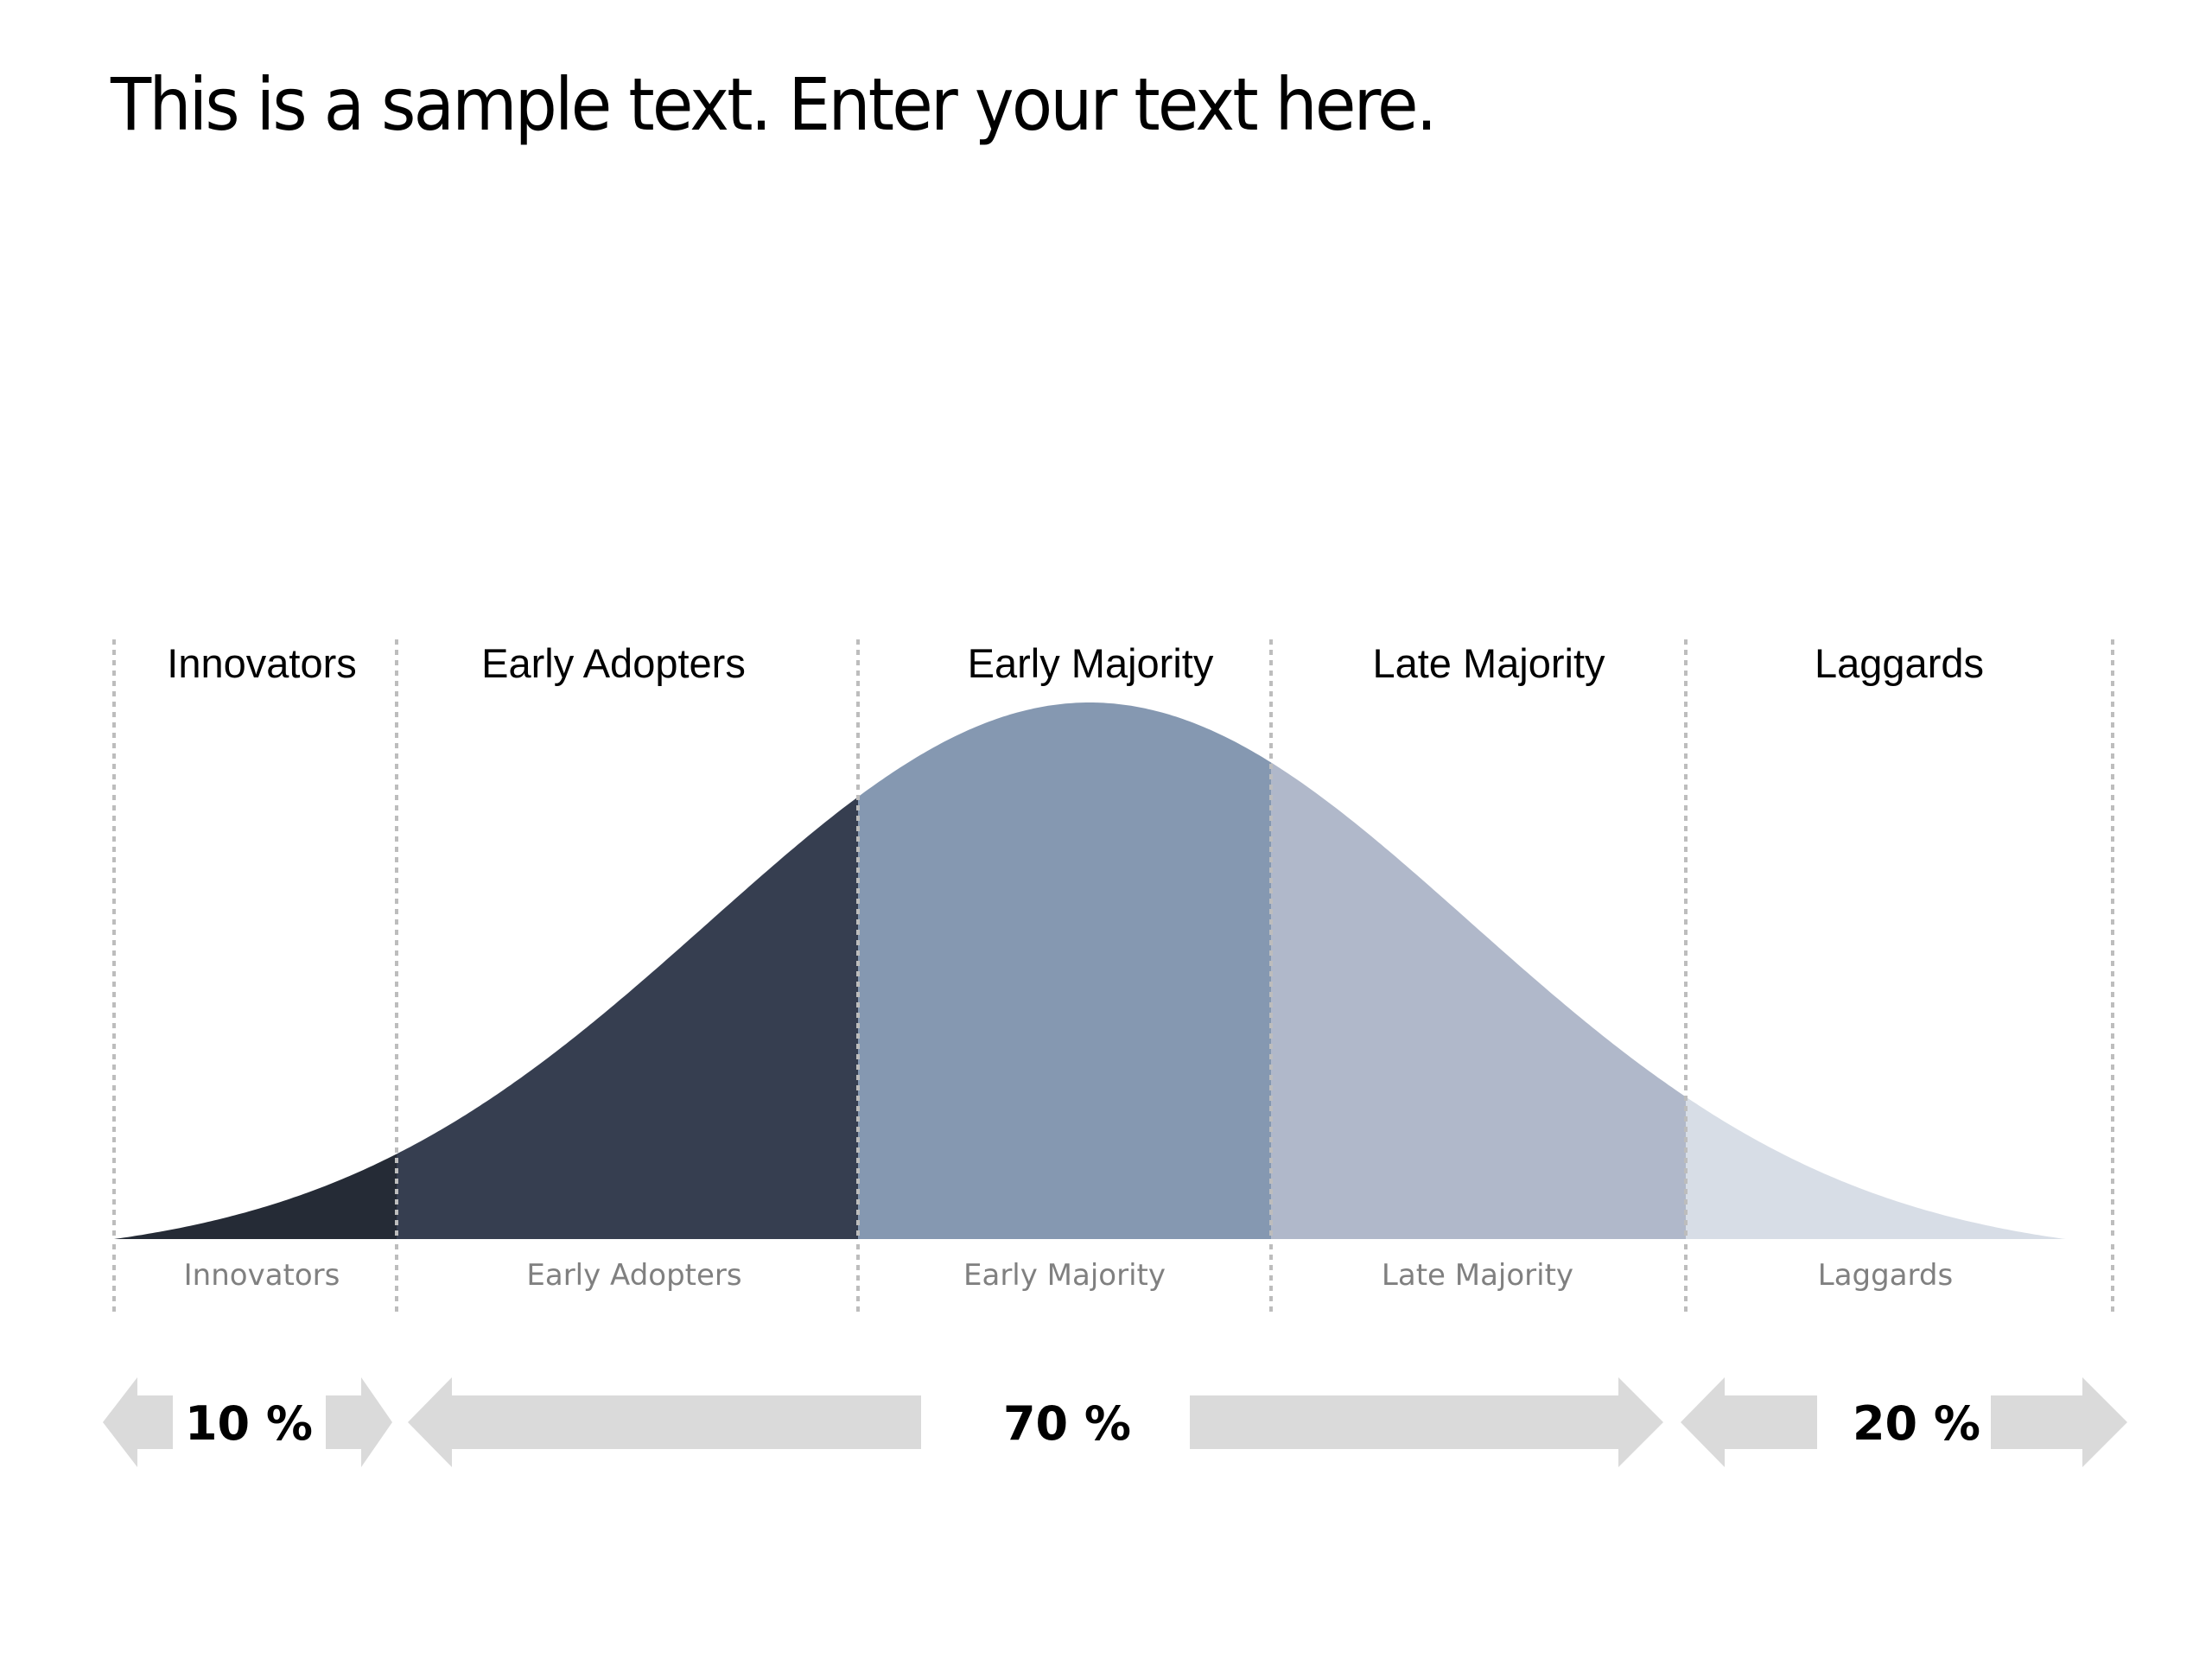 The image size is (2212, 1659). Describe the element at coordinates (633, 1275) in the screenshot. I see `bottom-label: Early Adopters` at that location.